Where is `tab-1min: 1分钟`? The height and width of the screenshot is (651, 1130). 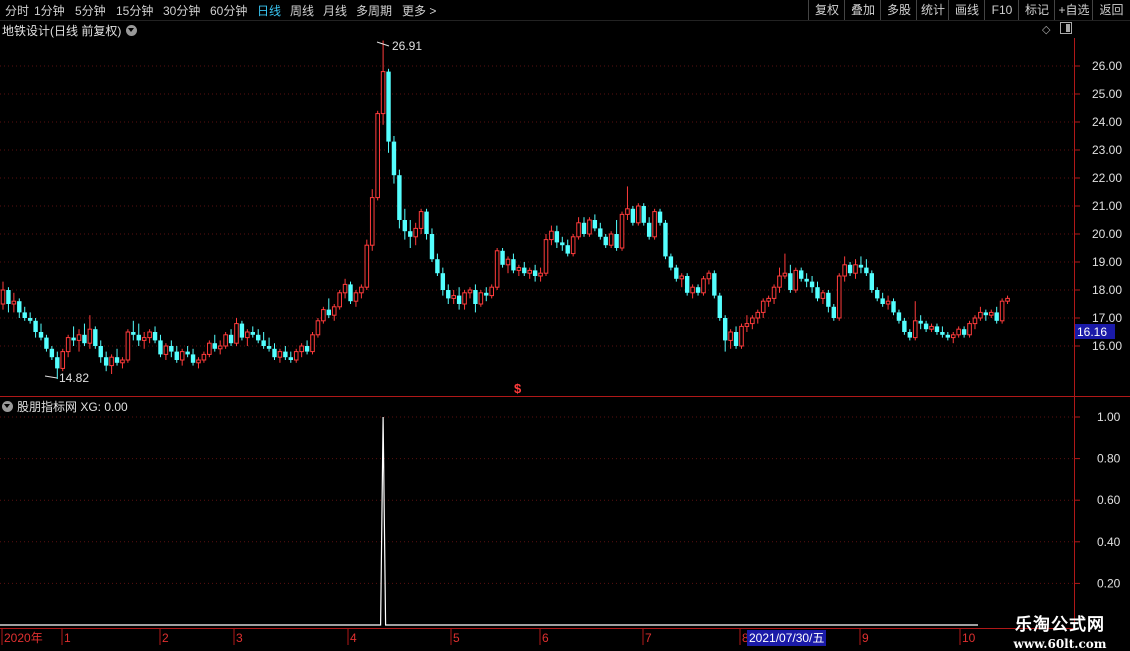
tab-1min: 1分钟 is located at coordinates (49, 10).